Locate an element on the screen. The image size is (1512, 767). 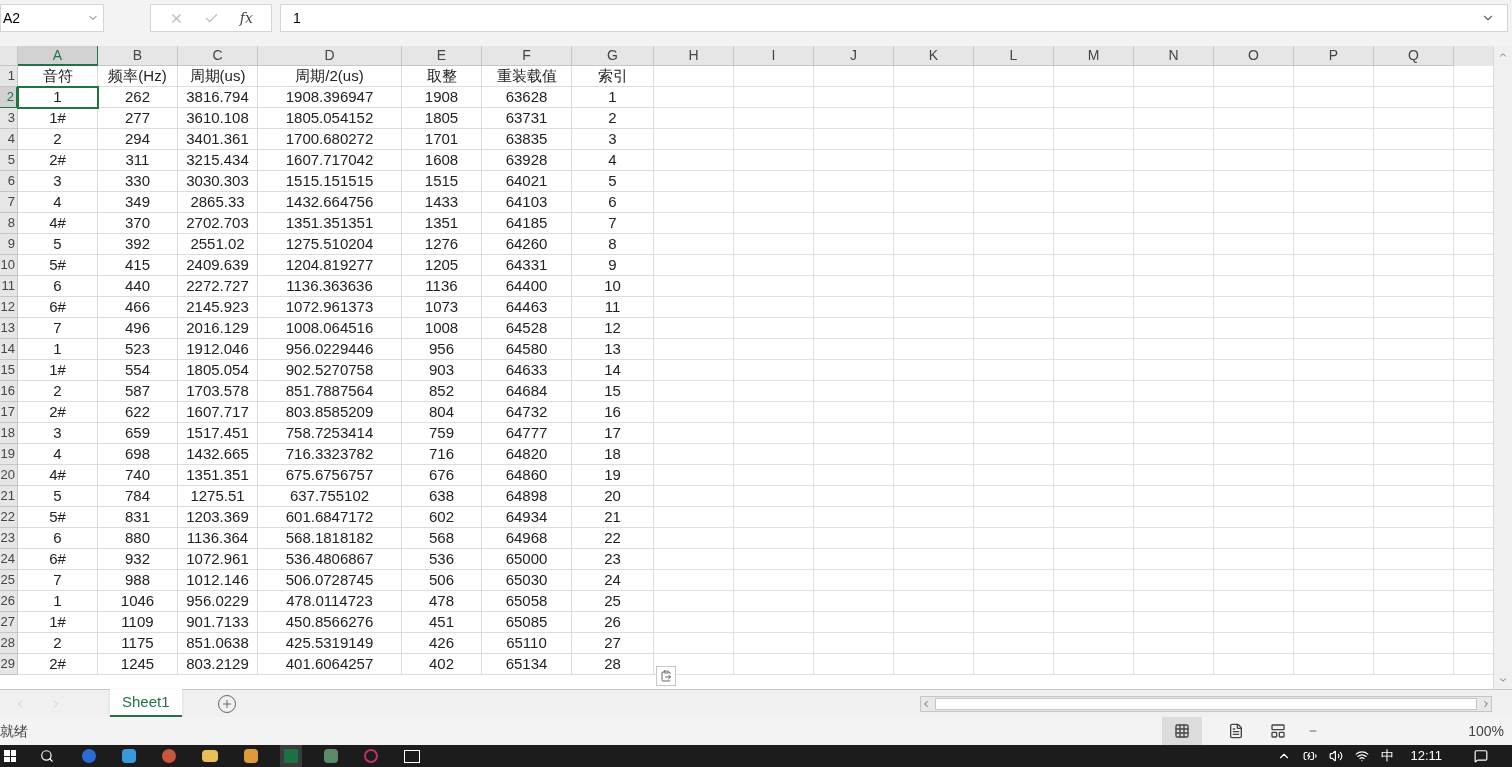
row-header: 16 is located at coordinates (9, 391).